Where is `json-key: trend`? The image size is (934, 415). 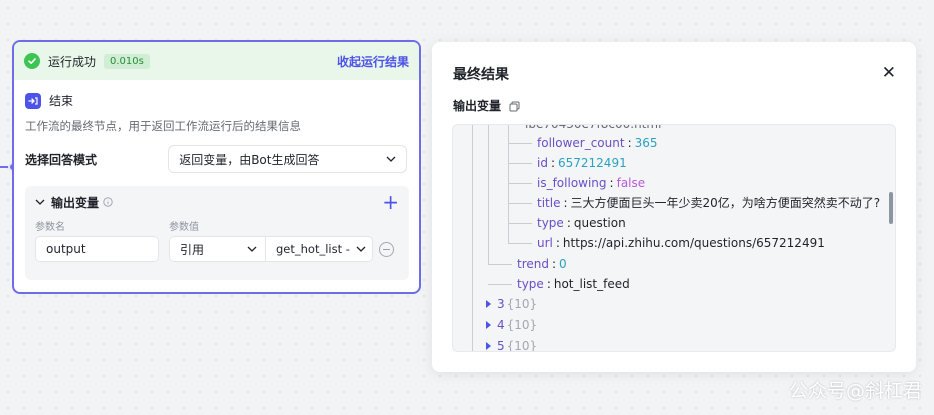 json-key: trend is located at coordinates (533, 264).